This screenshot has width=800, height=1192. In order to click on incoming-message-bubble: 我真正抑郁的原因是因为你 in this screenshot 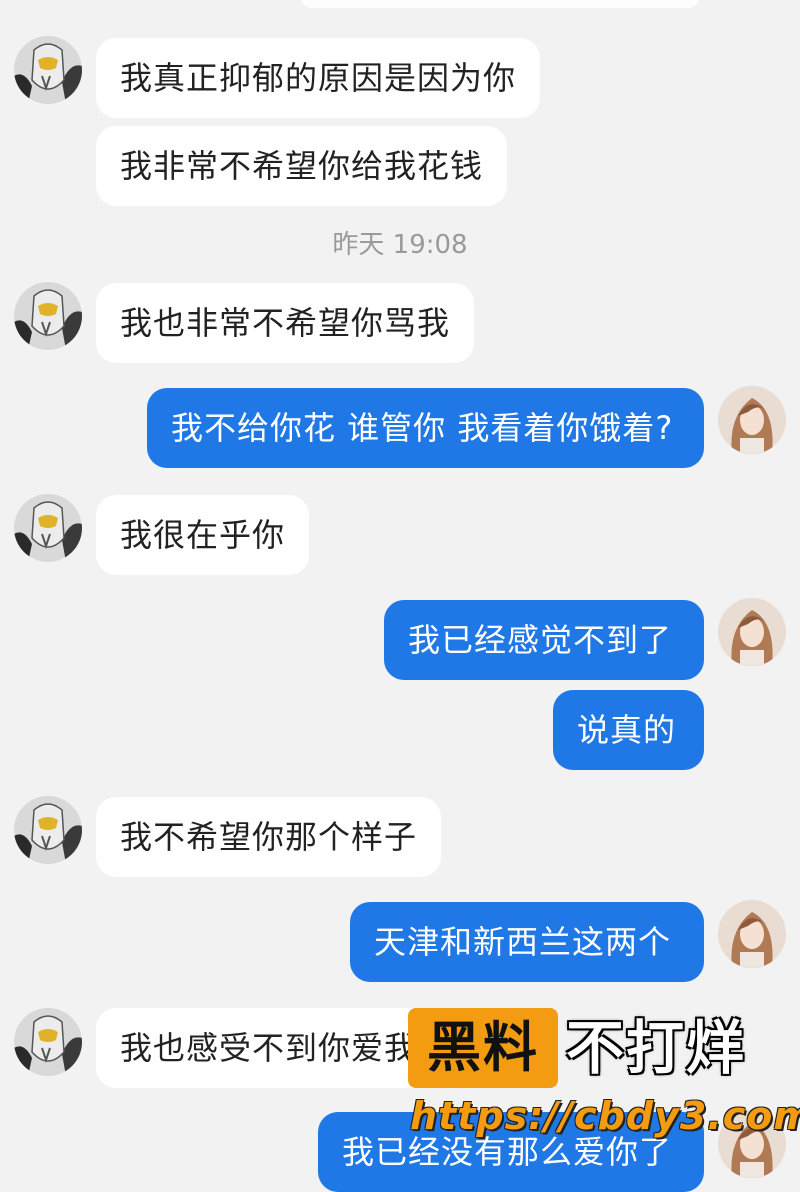, I will do `click(318, 78)`.